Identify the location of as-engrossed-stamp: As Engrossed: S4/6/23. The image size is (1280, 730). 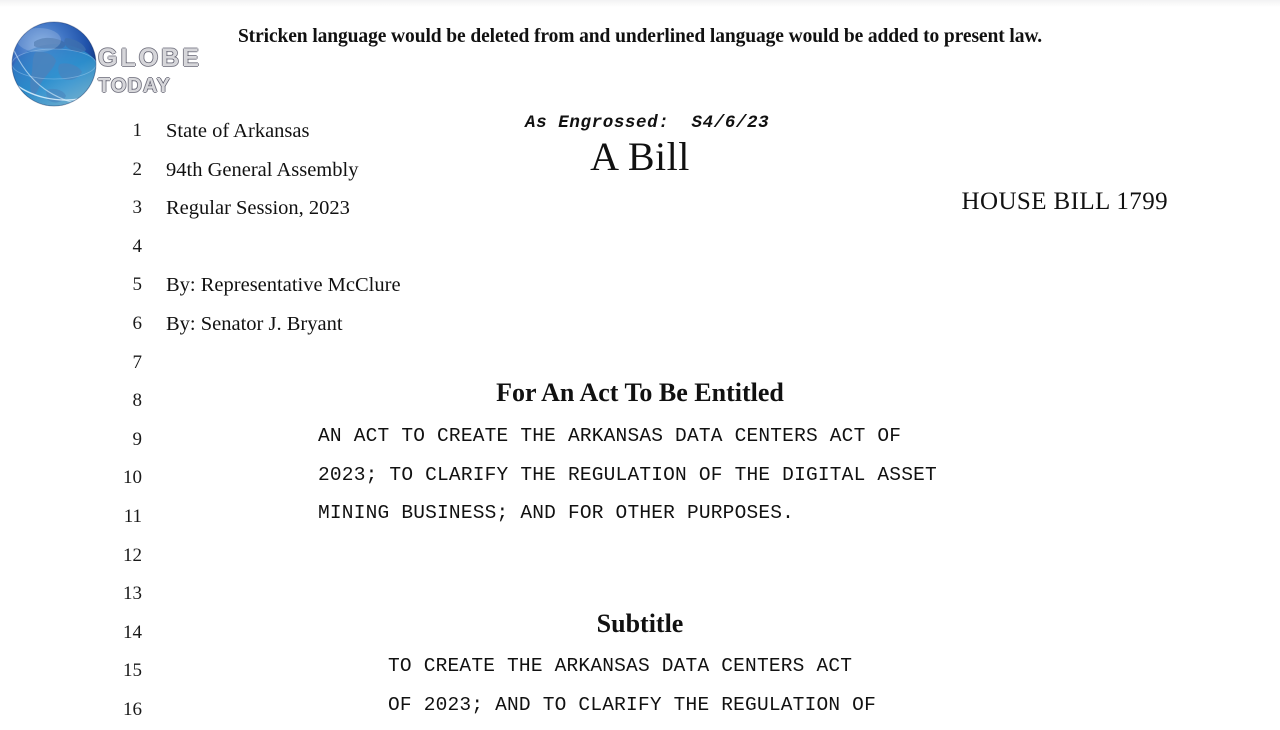
(647, 123).